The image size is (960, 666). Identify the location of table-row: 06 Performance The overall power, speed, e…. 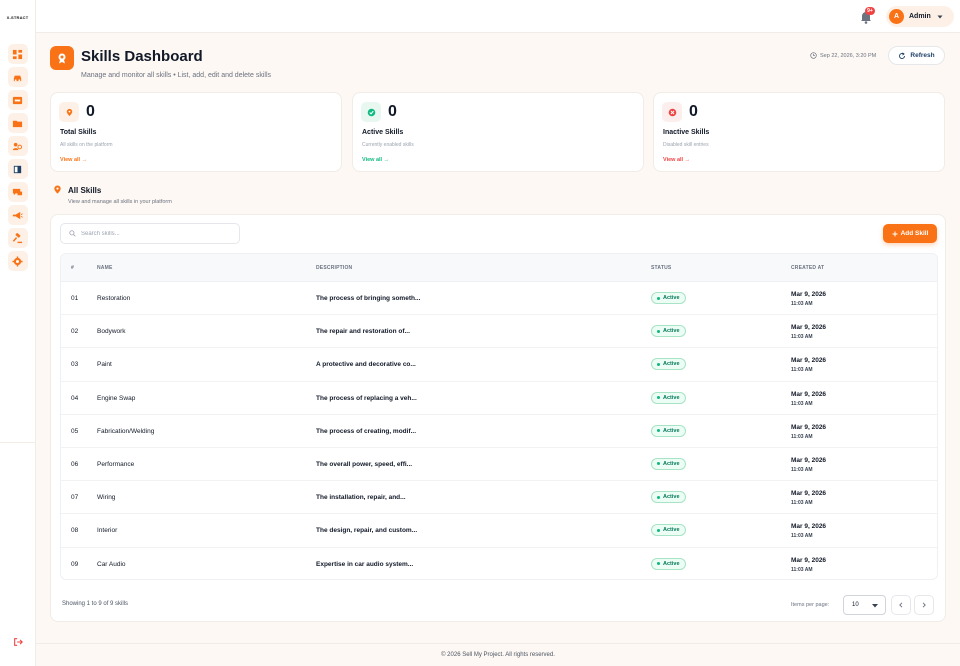
(499, 465).